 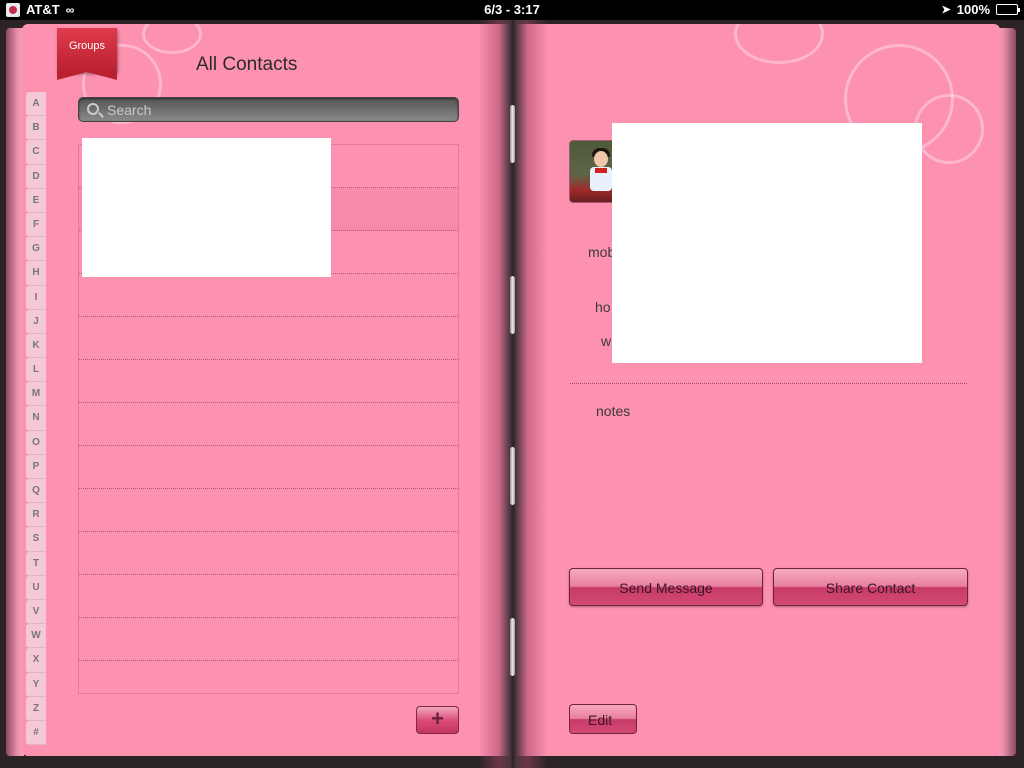 What do you see at coordinates (93, 109) in the screenshot?
I see `search-icon` at bounding box center [93, 109].